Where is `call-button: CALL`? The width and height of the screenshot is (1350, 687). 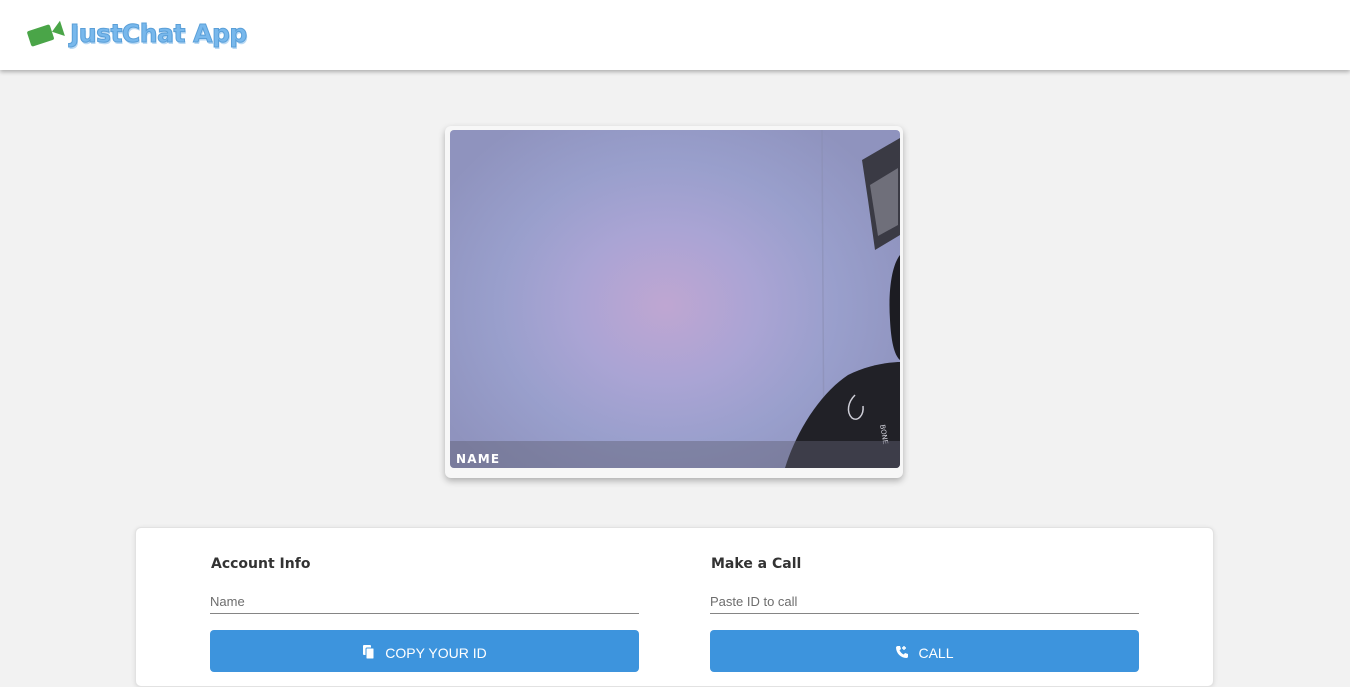
call-button: CALL is located at coordinates (924, 651).